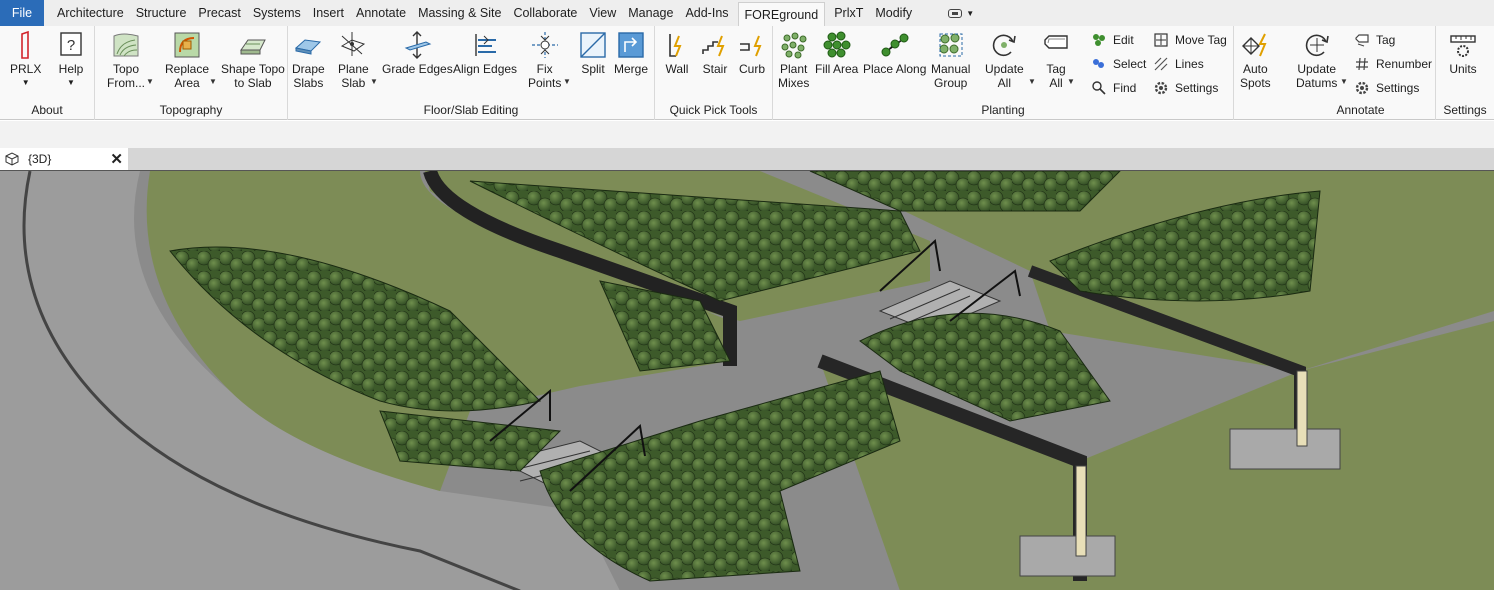 Image resolution: width=1494 pixels, height=590 pixels. Describe the element at coordinates (544, 60) in the screenshot. I see `fix-points-button: Fix Points` at that location.